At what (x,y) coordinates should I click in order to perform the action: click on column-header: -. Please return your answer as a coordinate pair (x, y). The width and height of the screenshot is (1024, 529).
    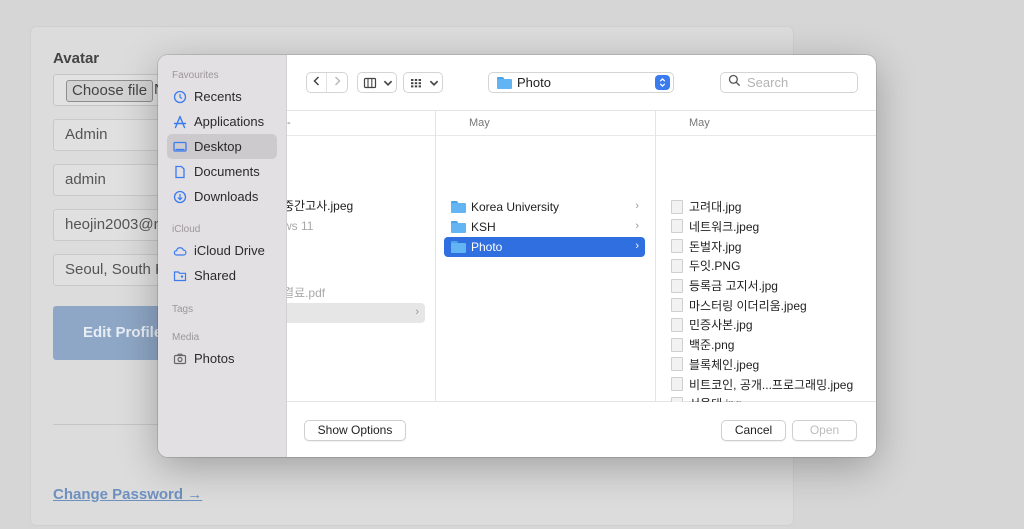
    Looking at the image, I should click on (361, 123).